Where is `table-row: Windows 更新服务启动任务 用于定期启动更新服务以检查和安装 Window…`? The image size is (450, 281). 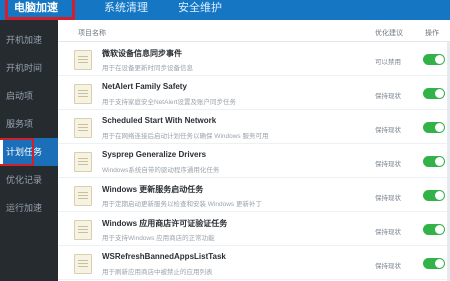
table-row: Windows 更新服务启动任务 用于定期启动更新服务以检查和安装 Window… is located at coordinates (254, 195).